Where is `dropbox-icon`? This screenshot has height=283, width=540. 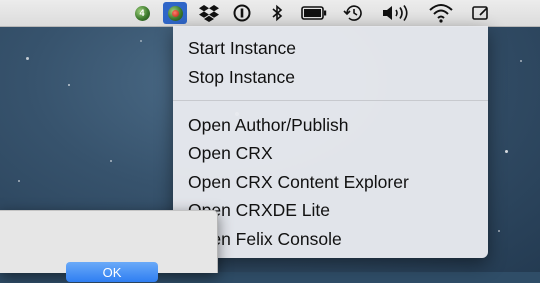
dropbox-icon is located at coordinates (209, 13).